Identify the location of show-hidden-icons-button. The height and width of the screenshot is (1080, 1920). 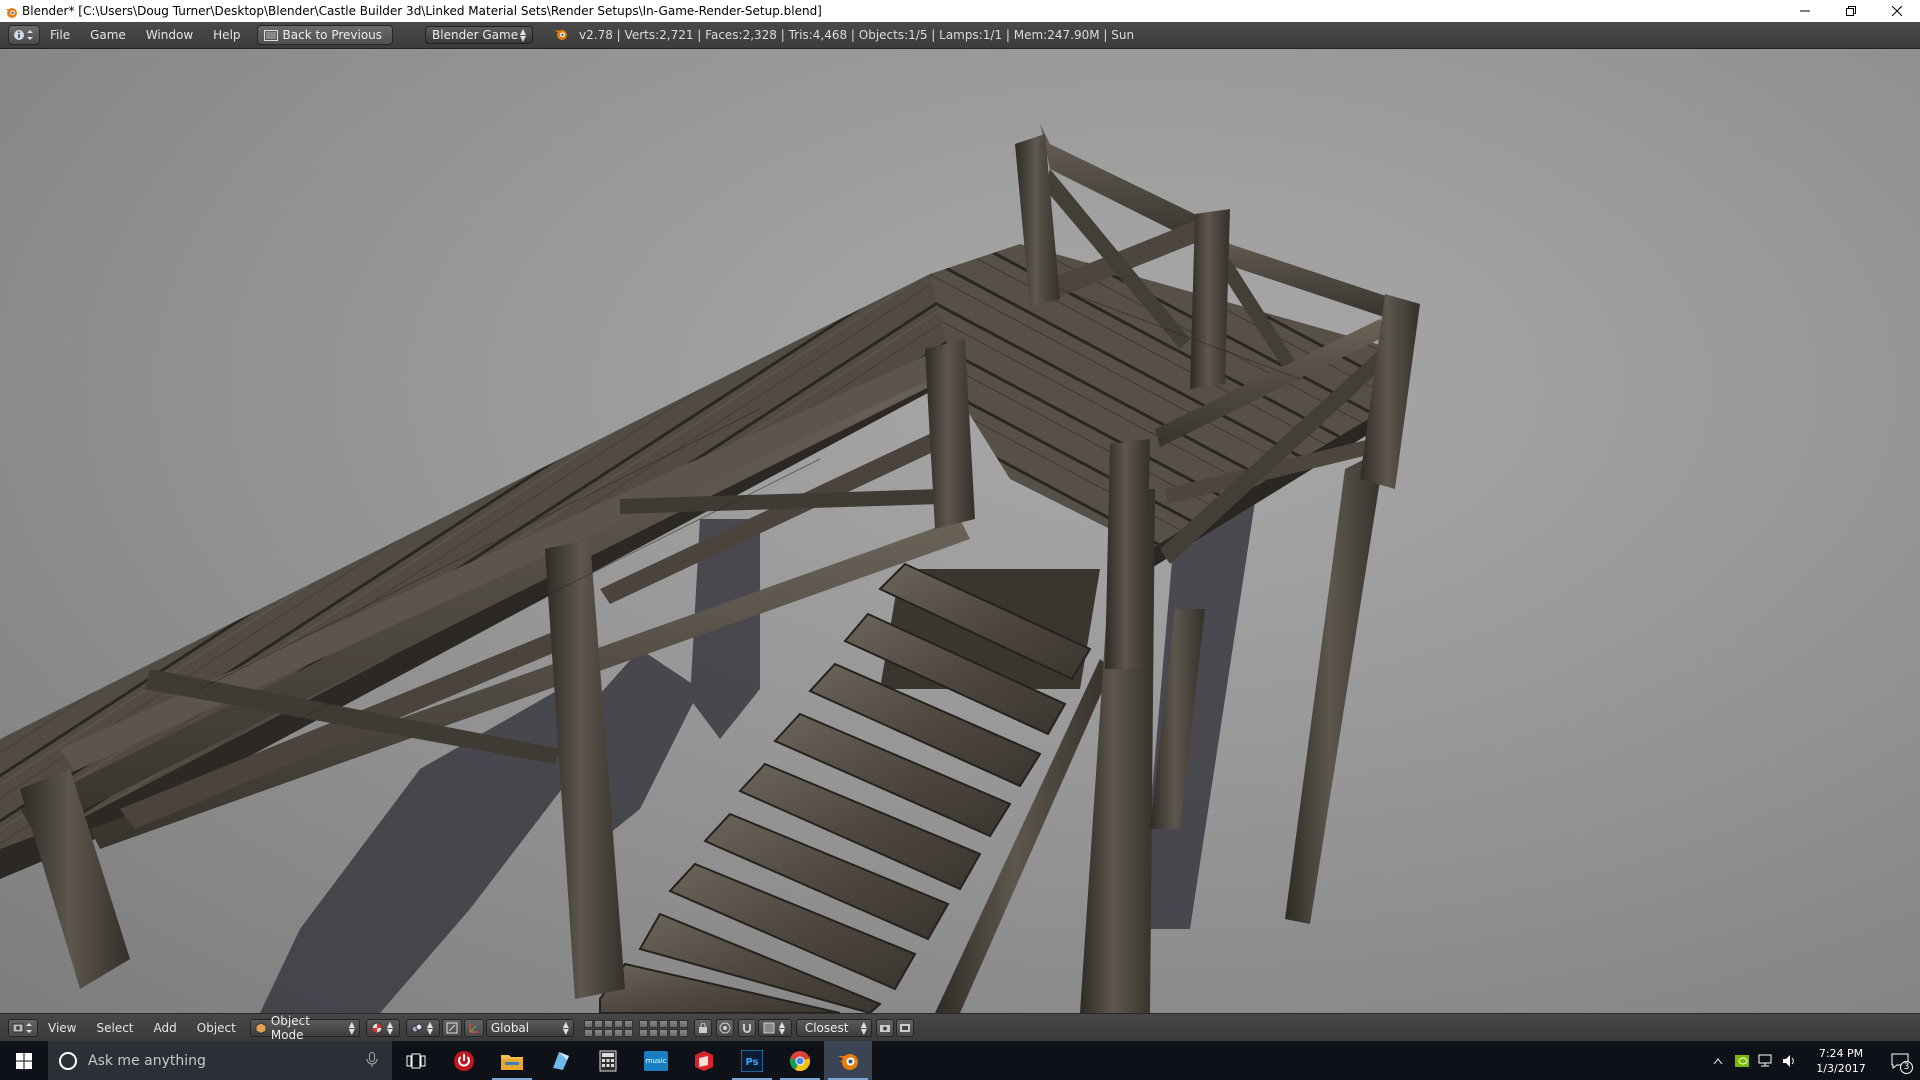
(1718, 1060).